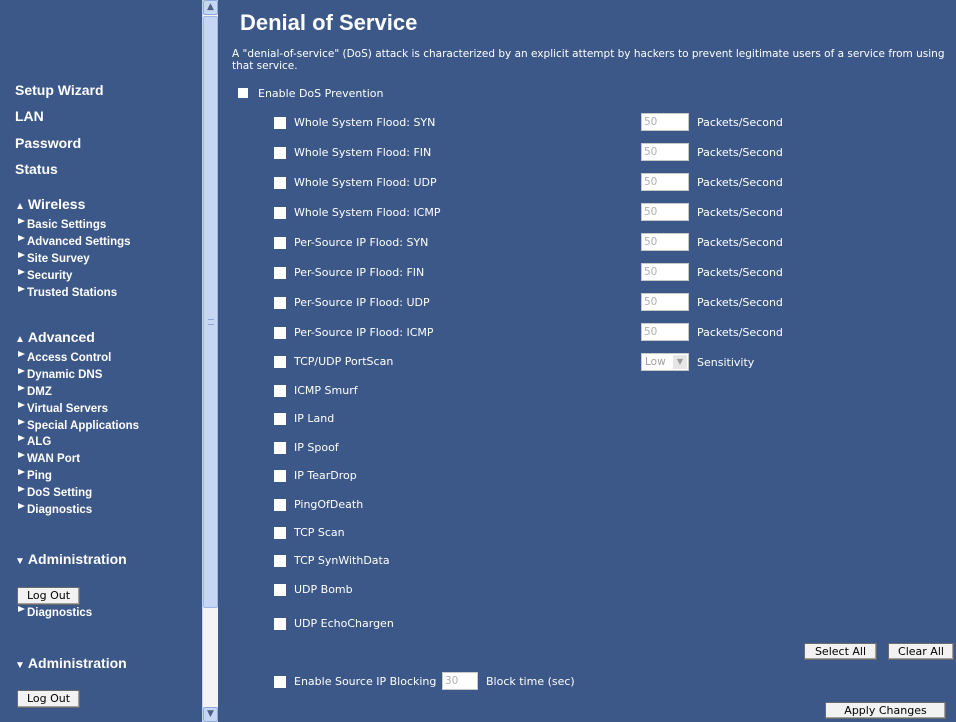 This screenshot has height=722, width=956. I want to click on nav-password: Password, so click(48, 143).